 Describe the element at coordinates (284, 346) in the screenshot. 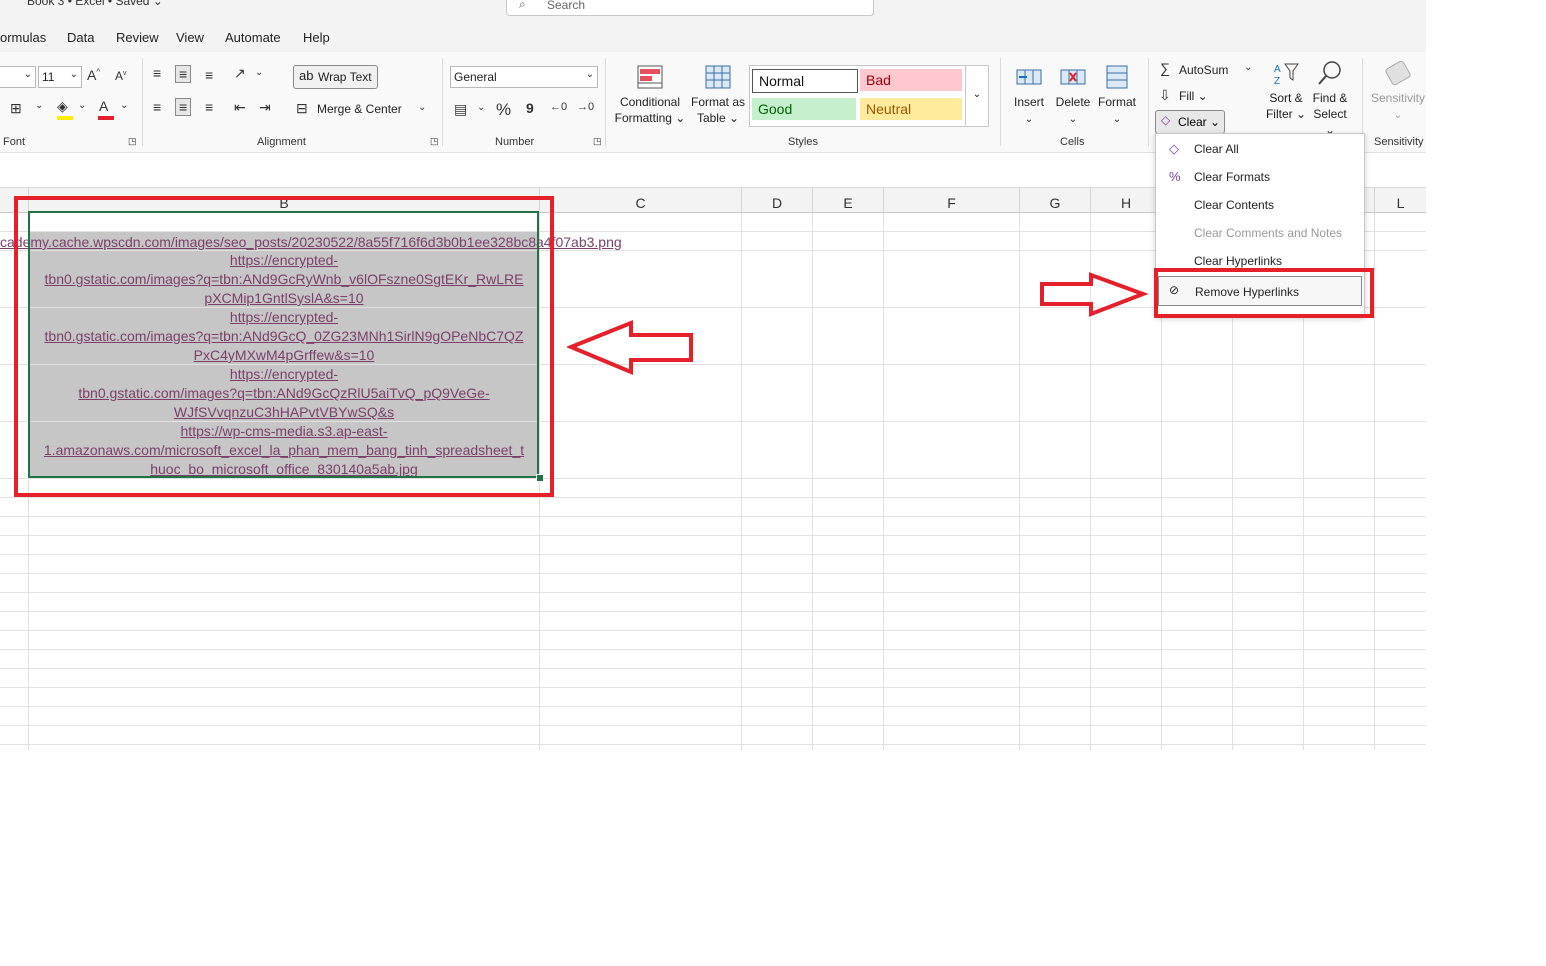

I see `annotation-box-cells` at that location.